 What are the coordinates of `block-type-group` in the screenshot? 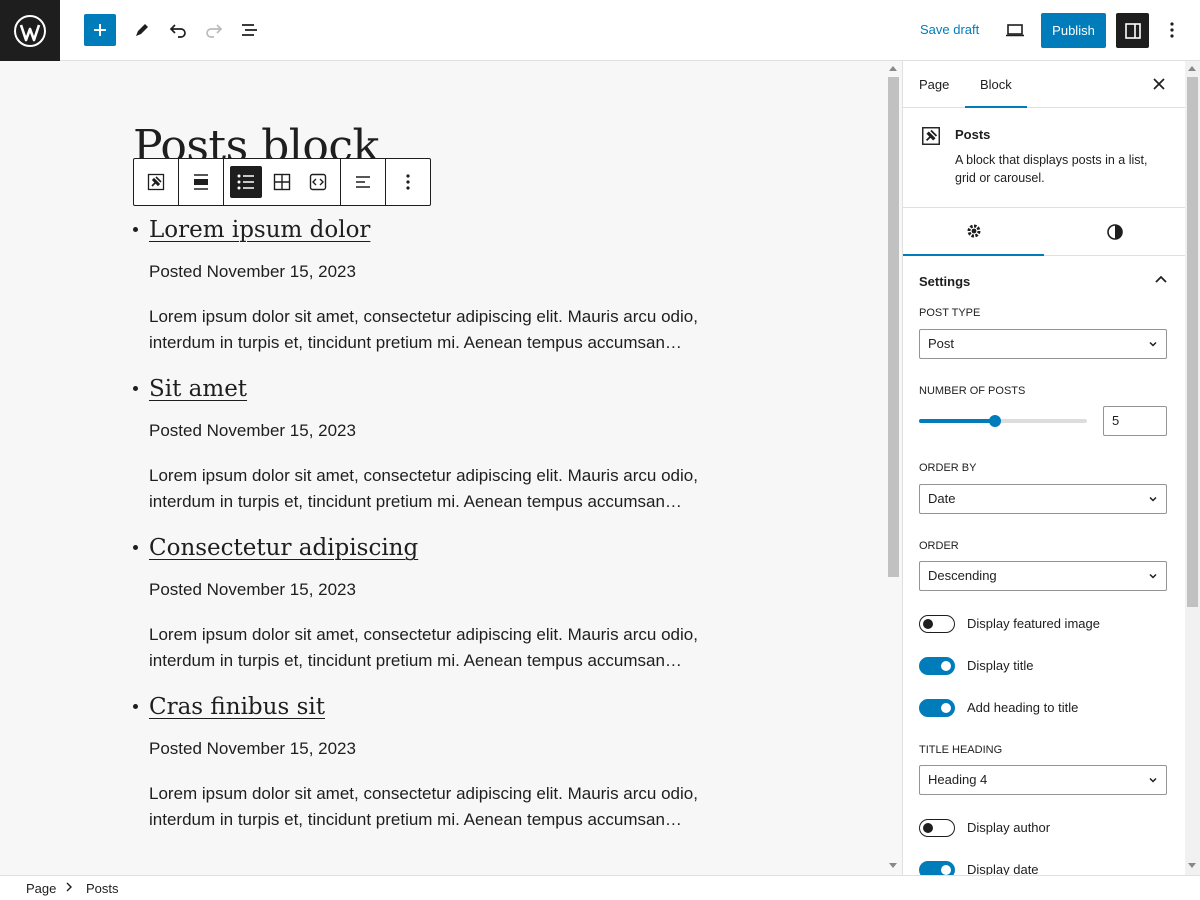 It's located at (156, 182).